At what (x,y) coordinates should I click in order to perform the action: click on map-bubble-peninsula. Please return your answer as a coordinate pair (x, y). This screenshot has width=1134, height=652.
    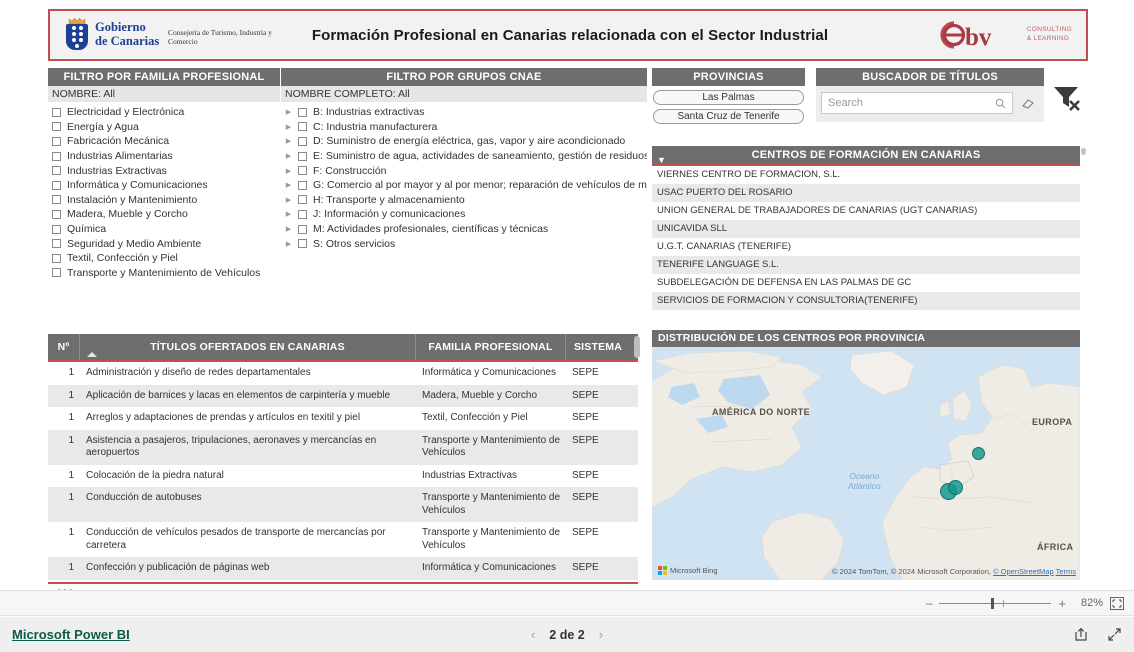
    Looking at the image, I should click on (978, 453).